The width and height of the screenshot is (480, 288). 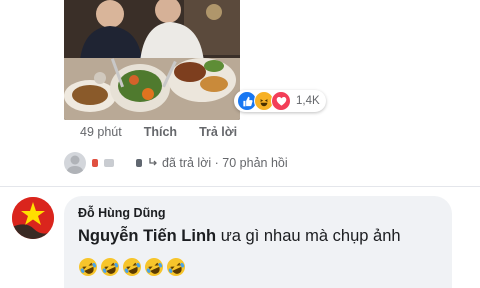 What do you see at coordinates (308, 236) in the screenshot?
I see `comment-body: ưa gì nhau mà chụp ảnh` at bounding box center [308, 236].